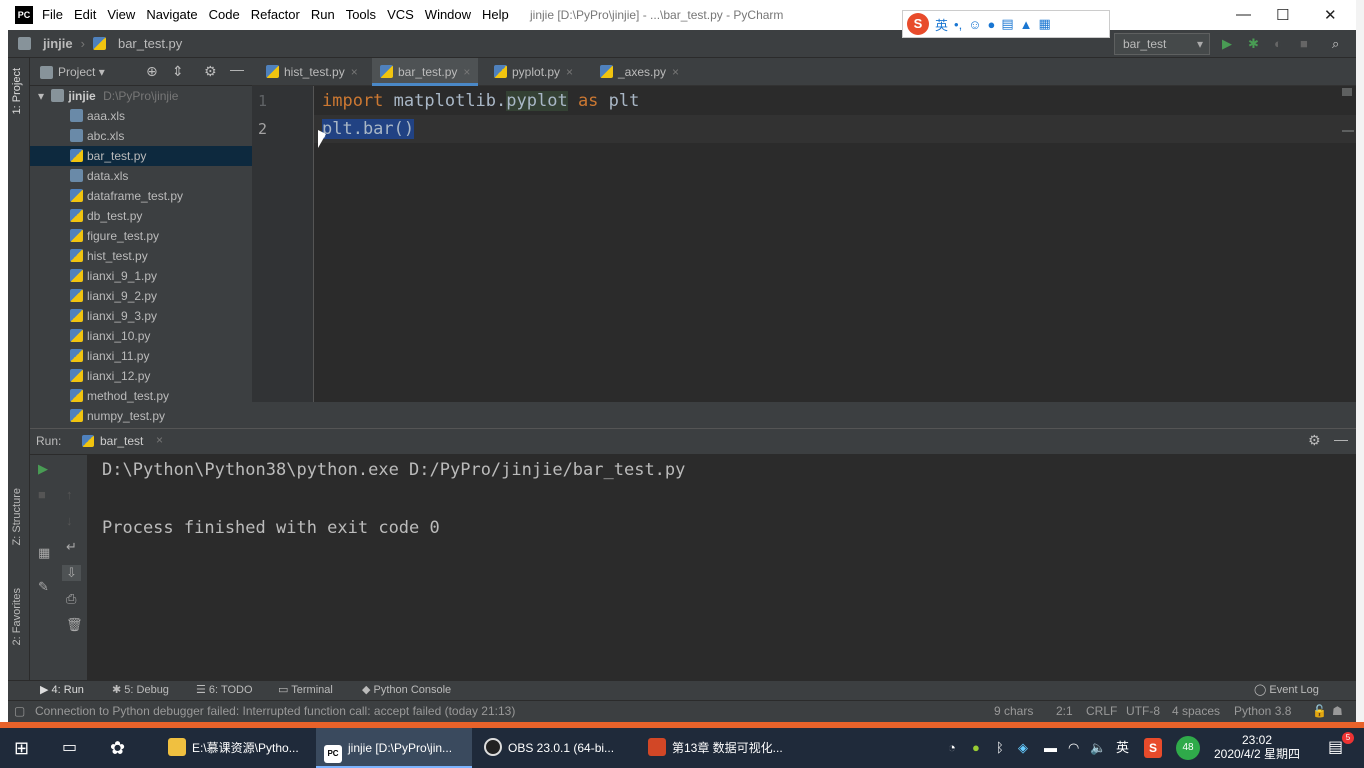 This screenshot has width=1364, height=768. What do you see at coordinates (52, 14) in the screenshot?
I see `menu-file: File` at bounding box center [52, 14].